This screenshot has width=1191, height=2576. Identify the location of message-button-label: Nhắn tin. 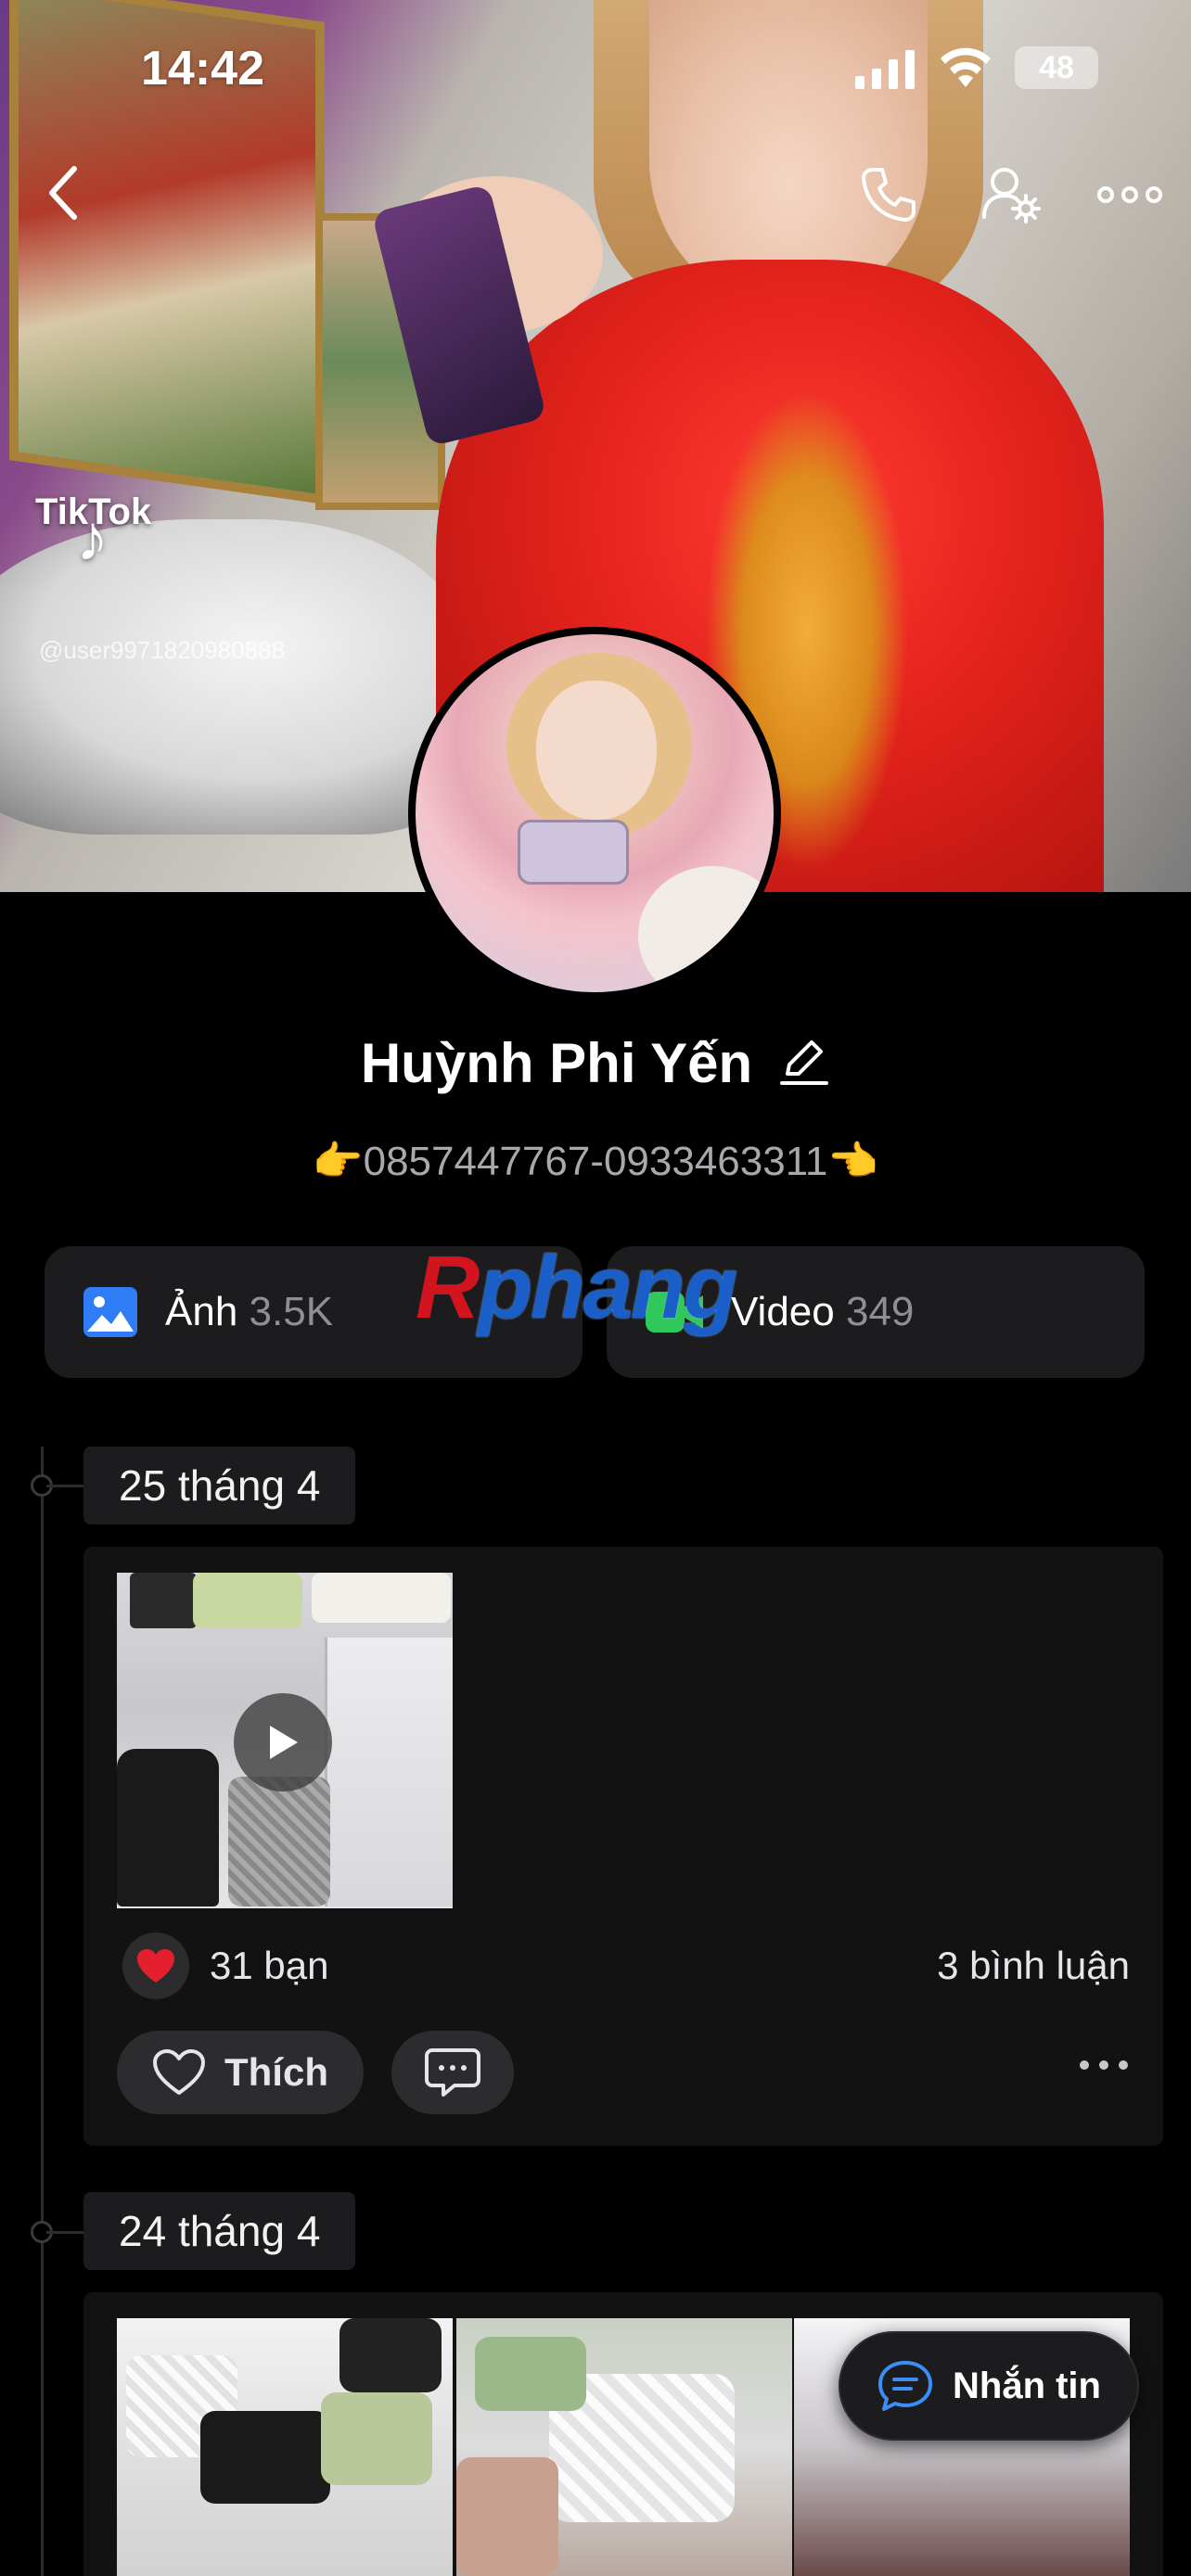
(1027, 2385).